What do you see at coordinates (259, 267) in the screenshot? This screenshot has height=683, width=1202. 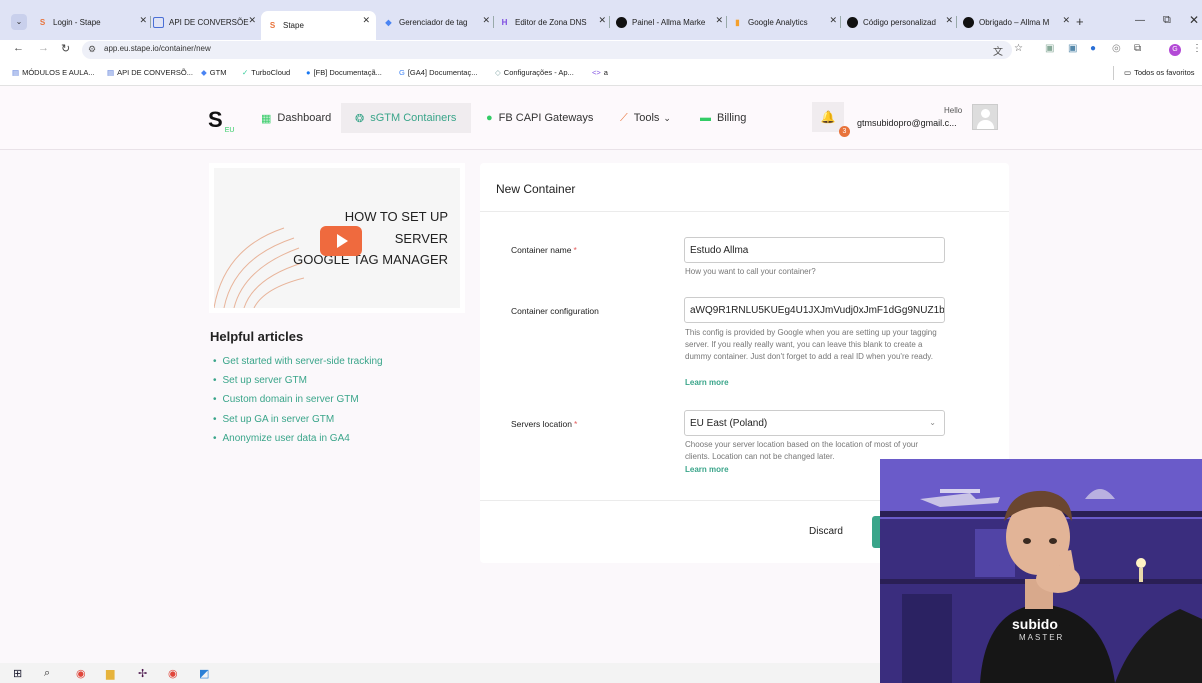 I see `decorative-lines` at bounding box center [259, 267].